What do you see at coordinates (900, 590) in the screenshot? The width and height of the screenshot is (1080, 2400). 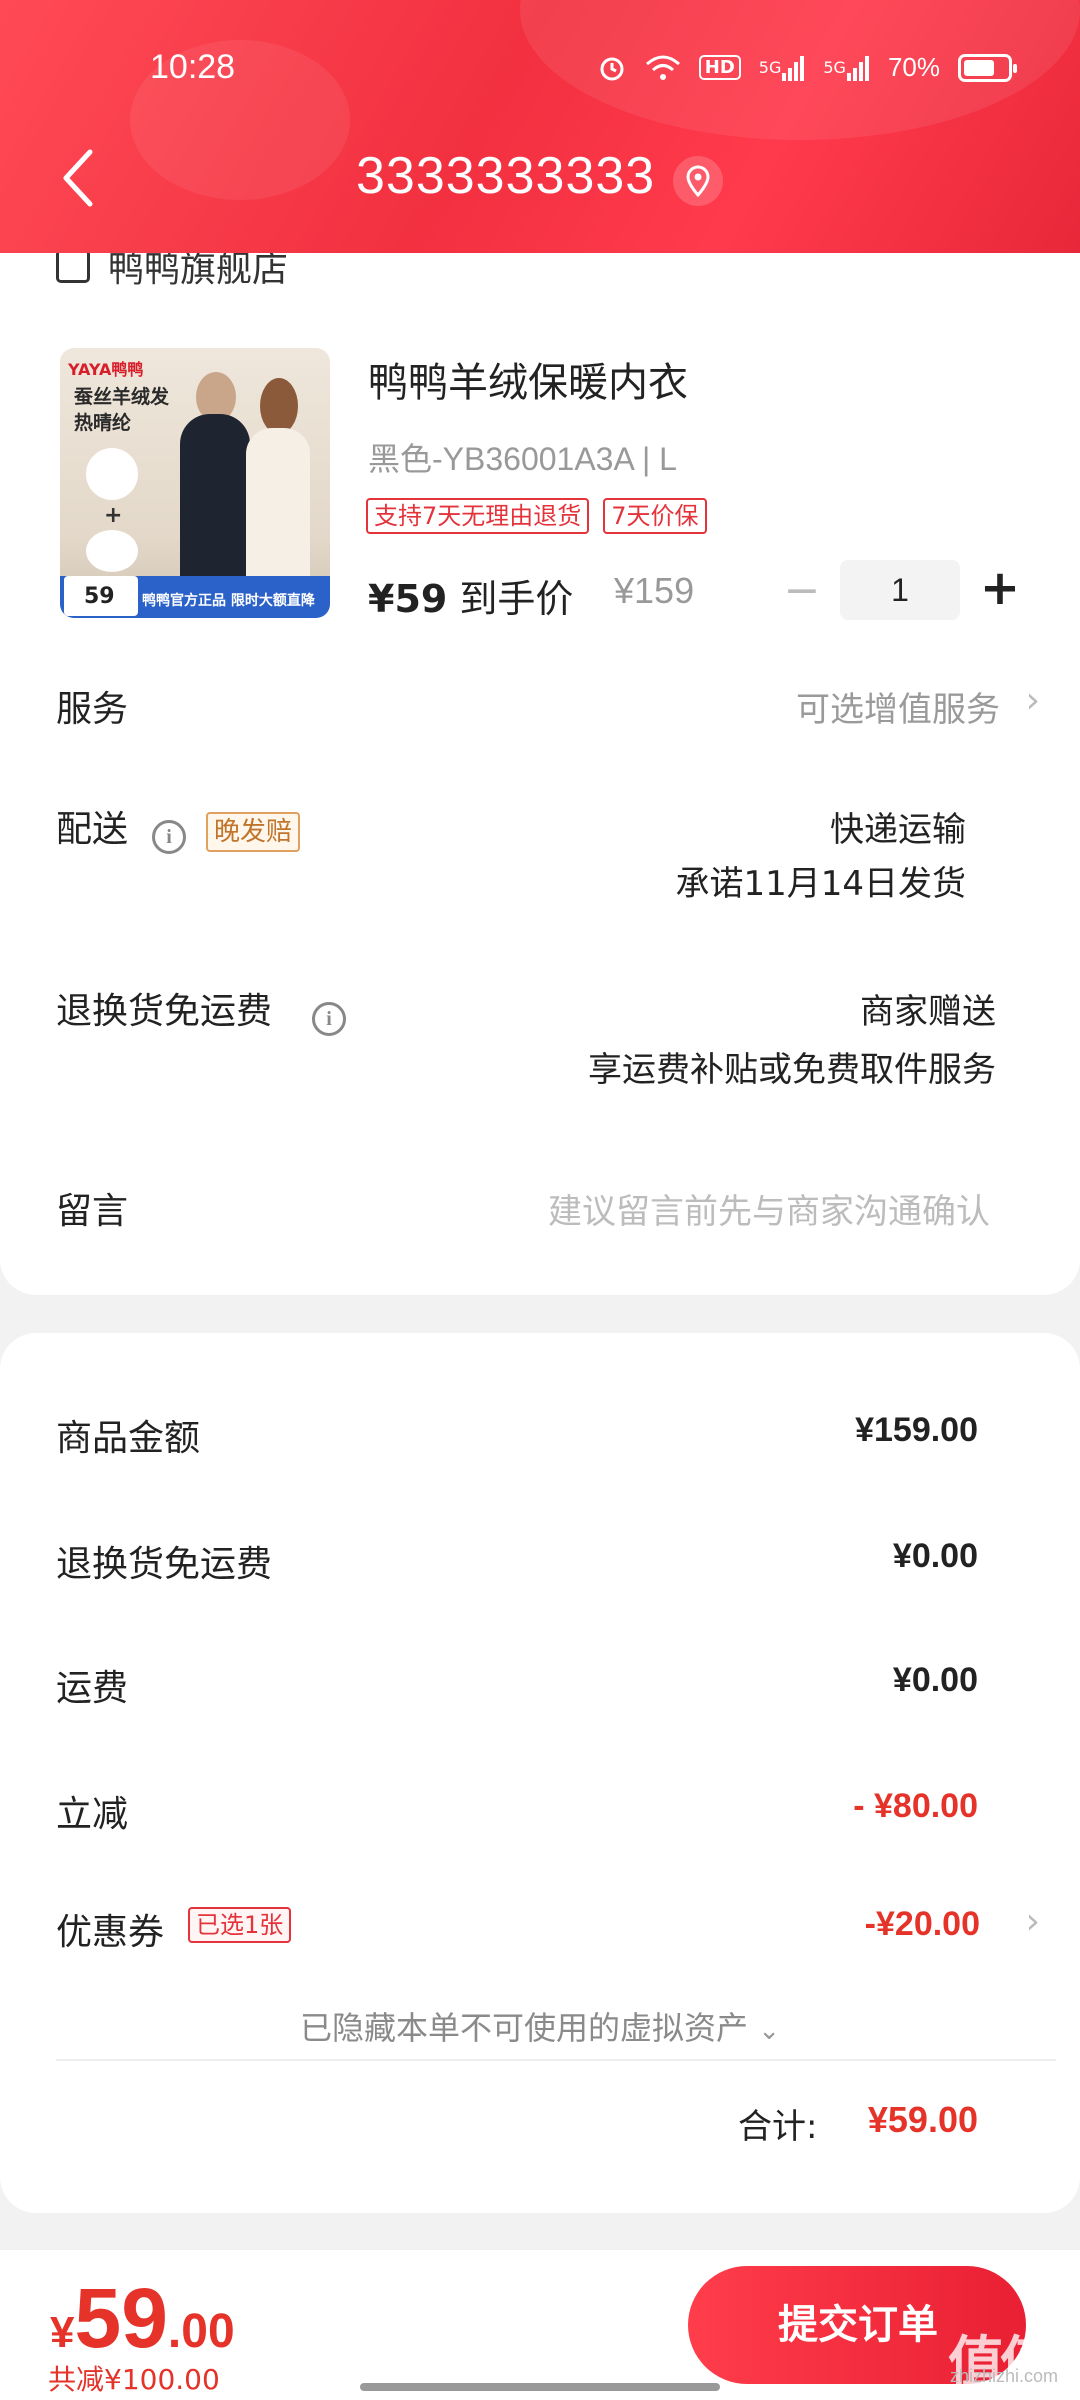 I see `quantity-input: 1` at bounding box center [900, 590].